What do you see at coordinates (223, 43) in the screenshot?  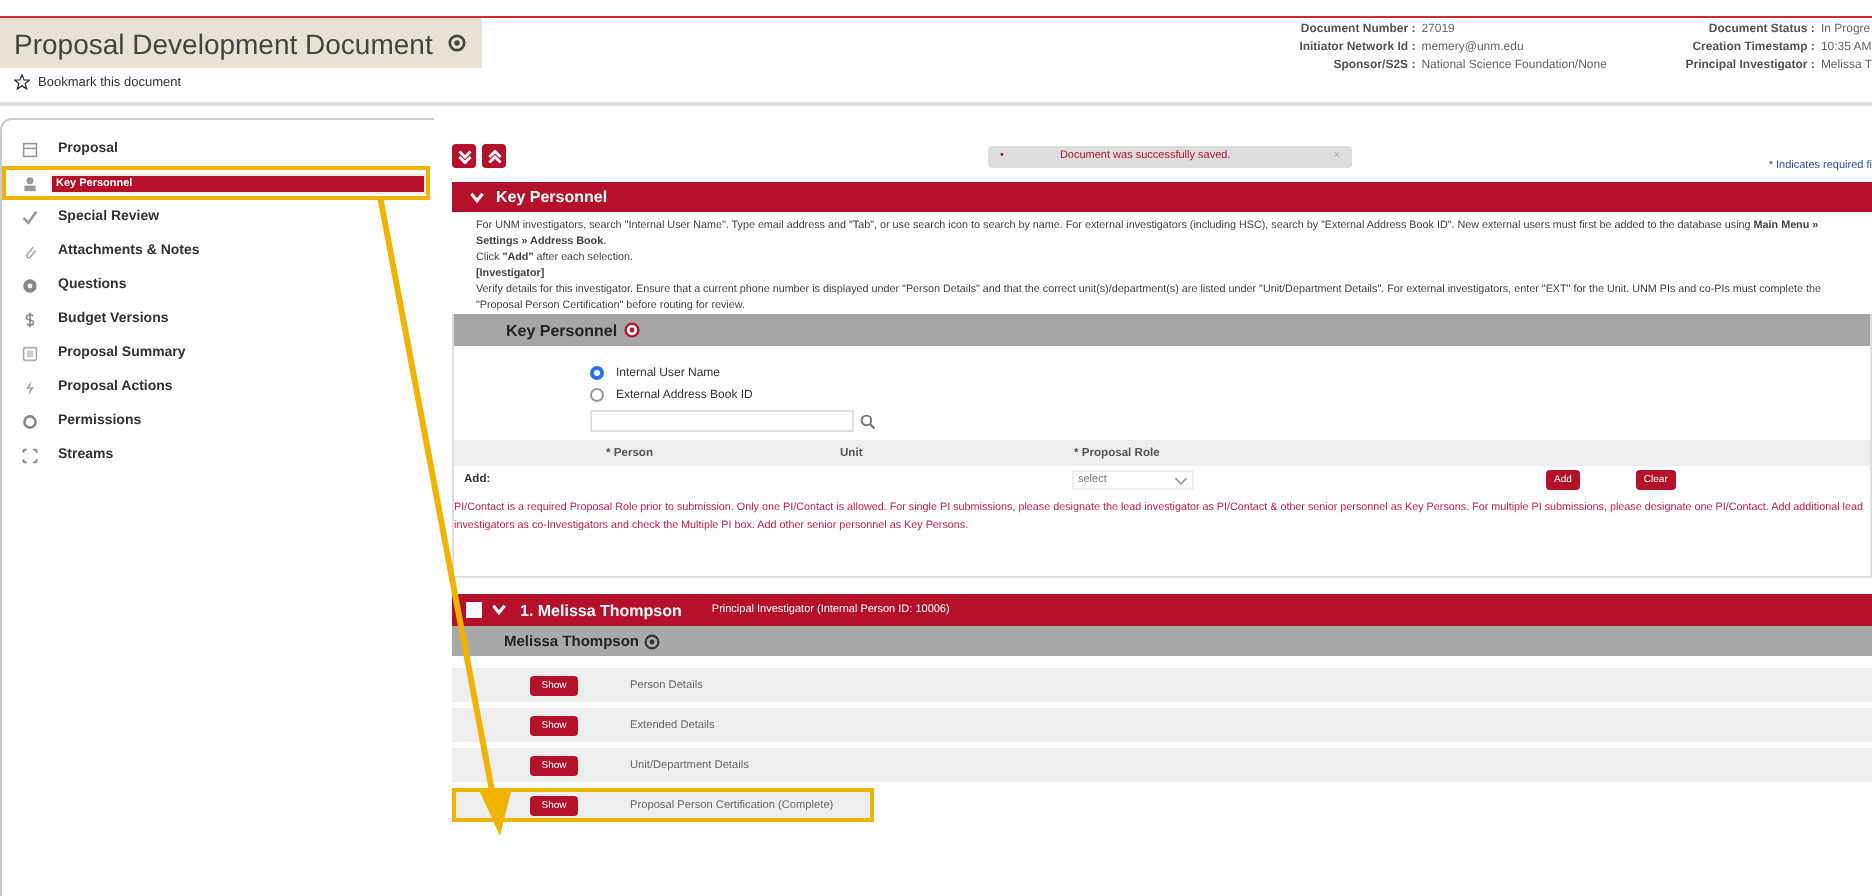 I see `document-title: Proposal Development Document` at bounding box center [223, 43].